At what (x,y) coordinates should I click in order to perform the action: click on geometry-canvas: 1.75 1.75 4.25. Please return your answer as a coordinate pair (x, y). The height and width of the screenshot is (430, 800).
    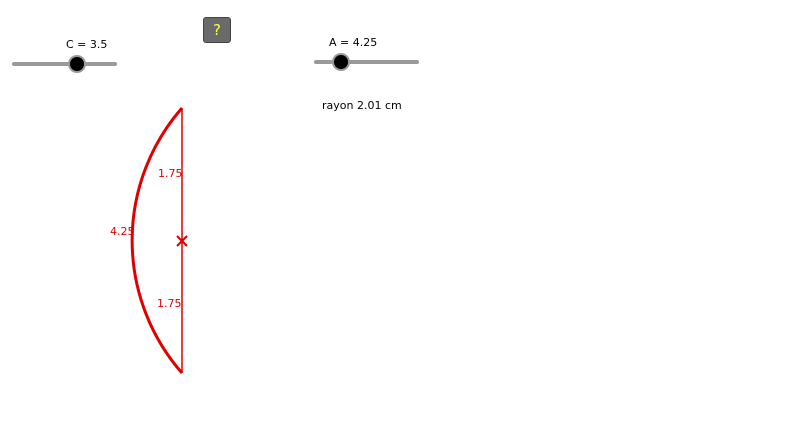
    Looking at the image, I should click on (149, 240).